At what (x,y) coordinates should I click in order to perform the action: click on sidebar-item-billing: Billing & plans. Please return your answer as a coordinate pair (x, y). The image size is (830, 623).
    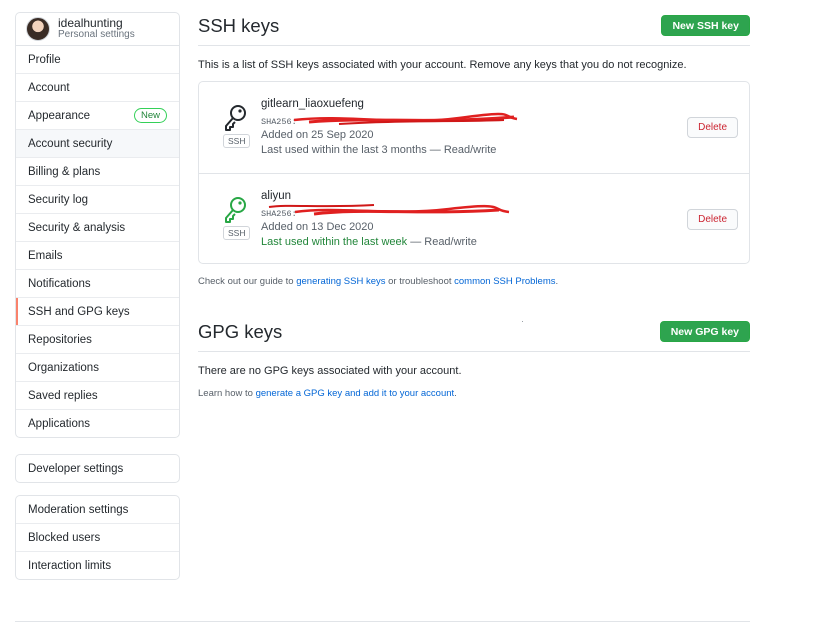
    Looking at the image, I should click on (97, 172).